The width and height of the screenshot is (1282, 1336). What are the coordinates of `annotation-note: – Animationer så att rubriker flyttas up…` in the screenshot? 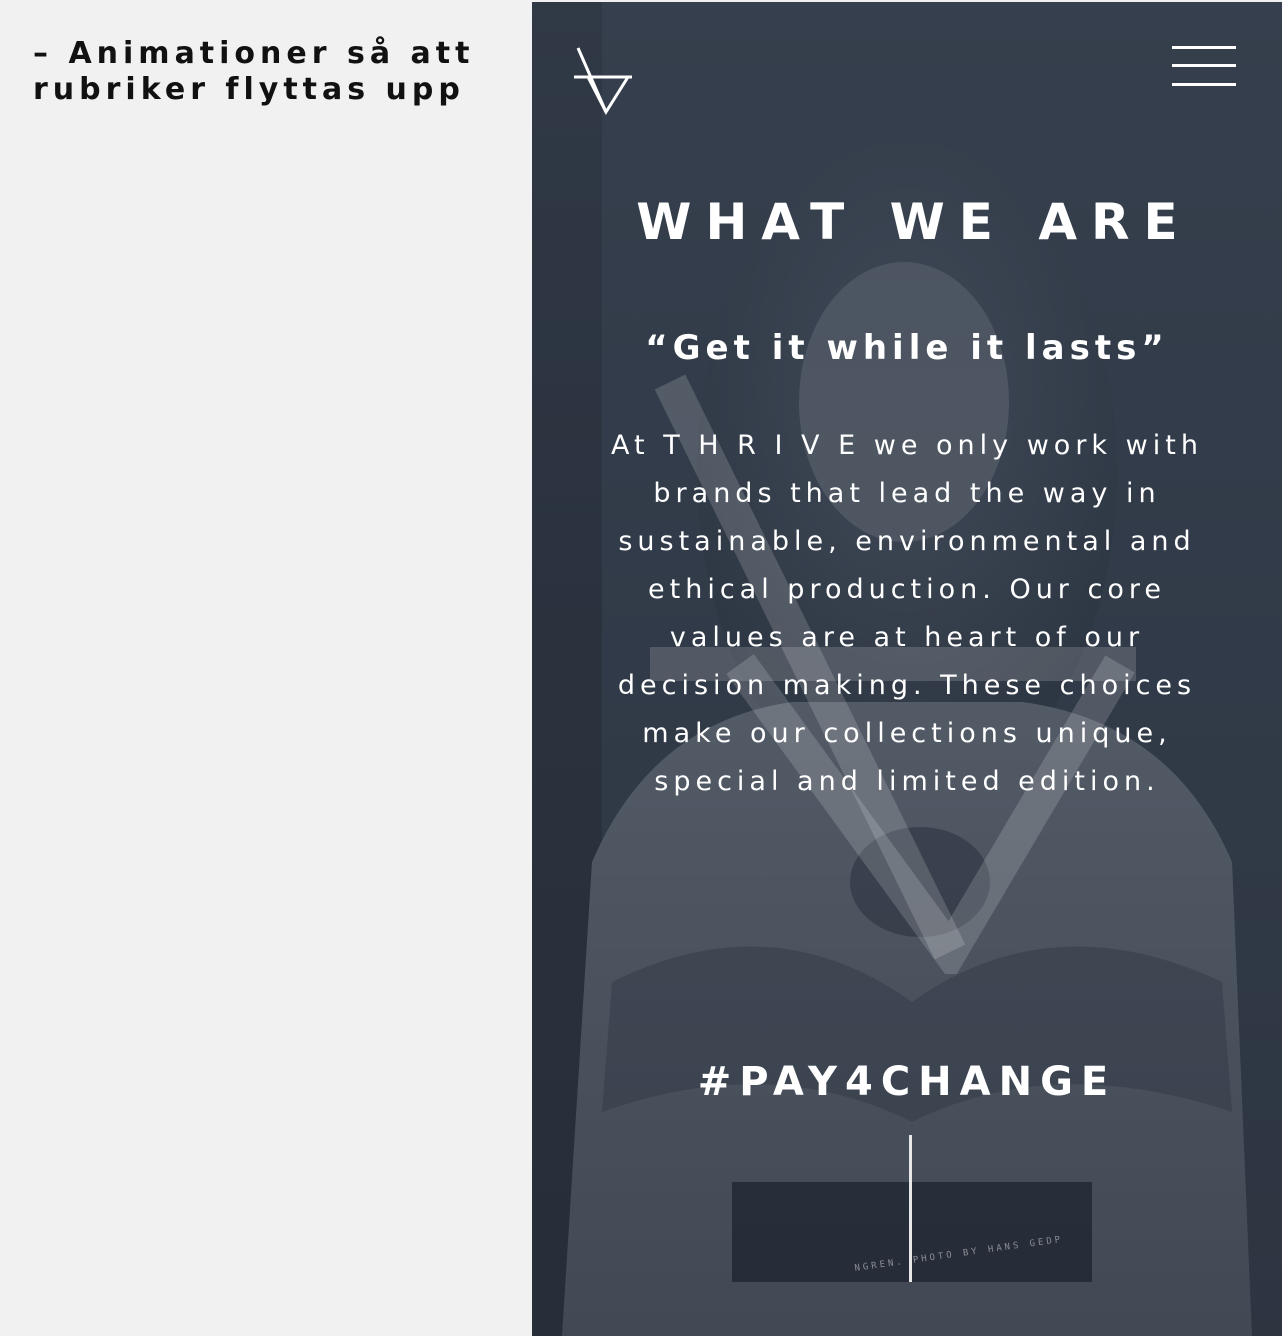 It's located at (254, 71).